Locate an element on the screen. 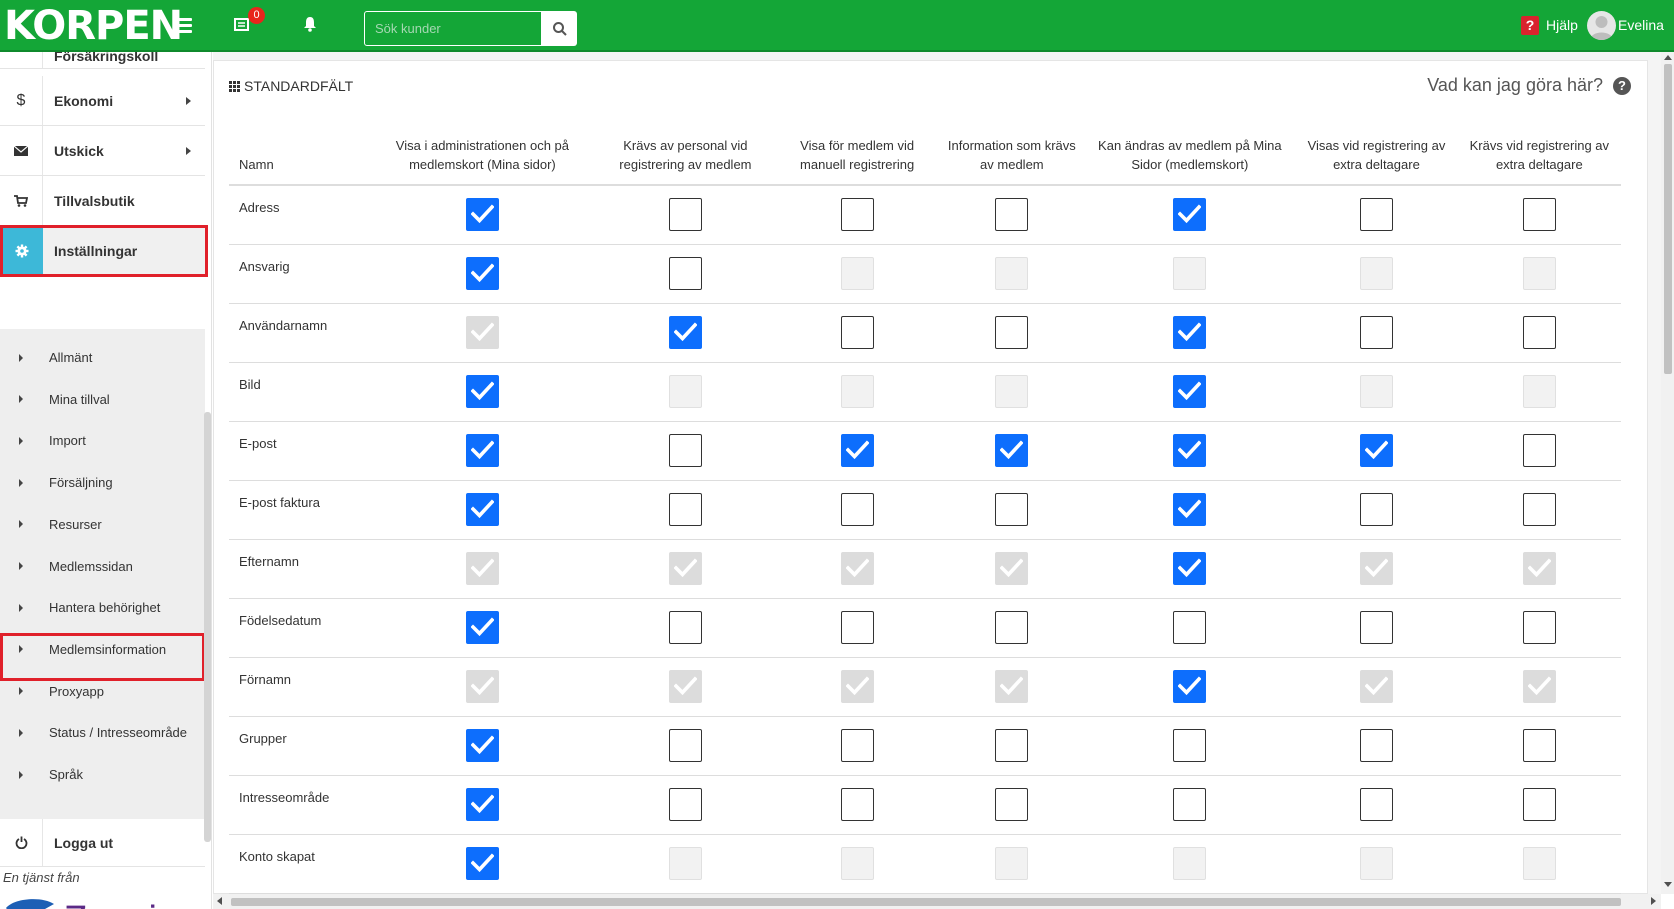  sidebar-item-ekonomi: $ Ekonomi is located at coordinates (102, 101).